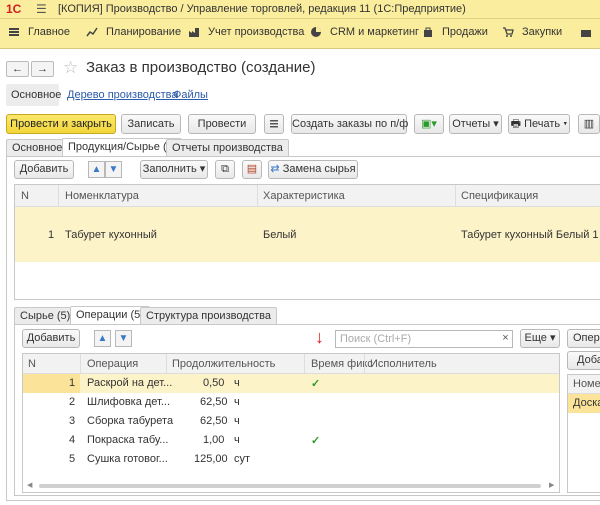 The image size is (600, 505). I want to click on op-move-up-button: ▲, so click(102, 338).